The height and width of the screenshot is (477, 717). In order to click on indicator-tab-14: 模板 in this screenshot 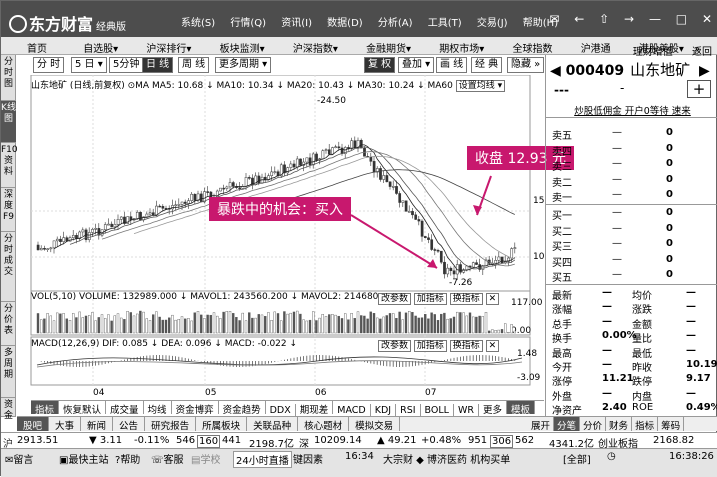, I will do `click(520, 408)`.